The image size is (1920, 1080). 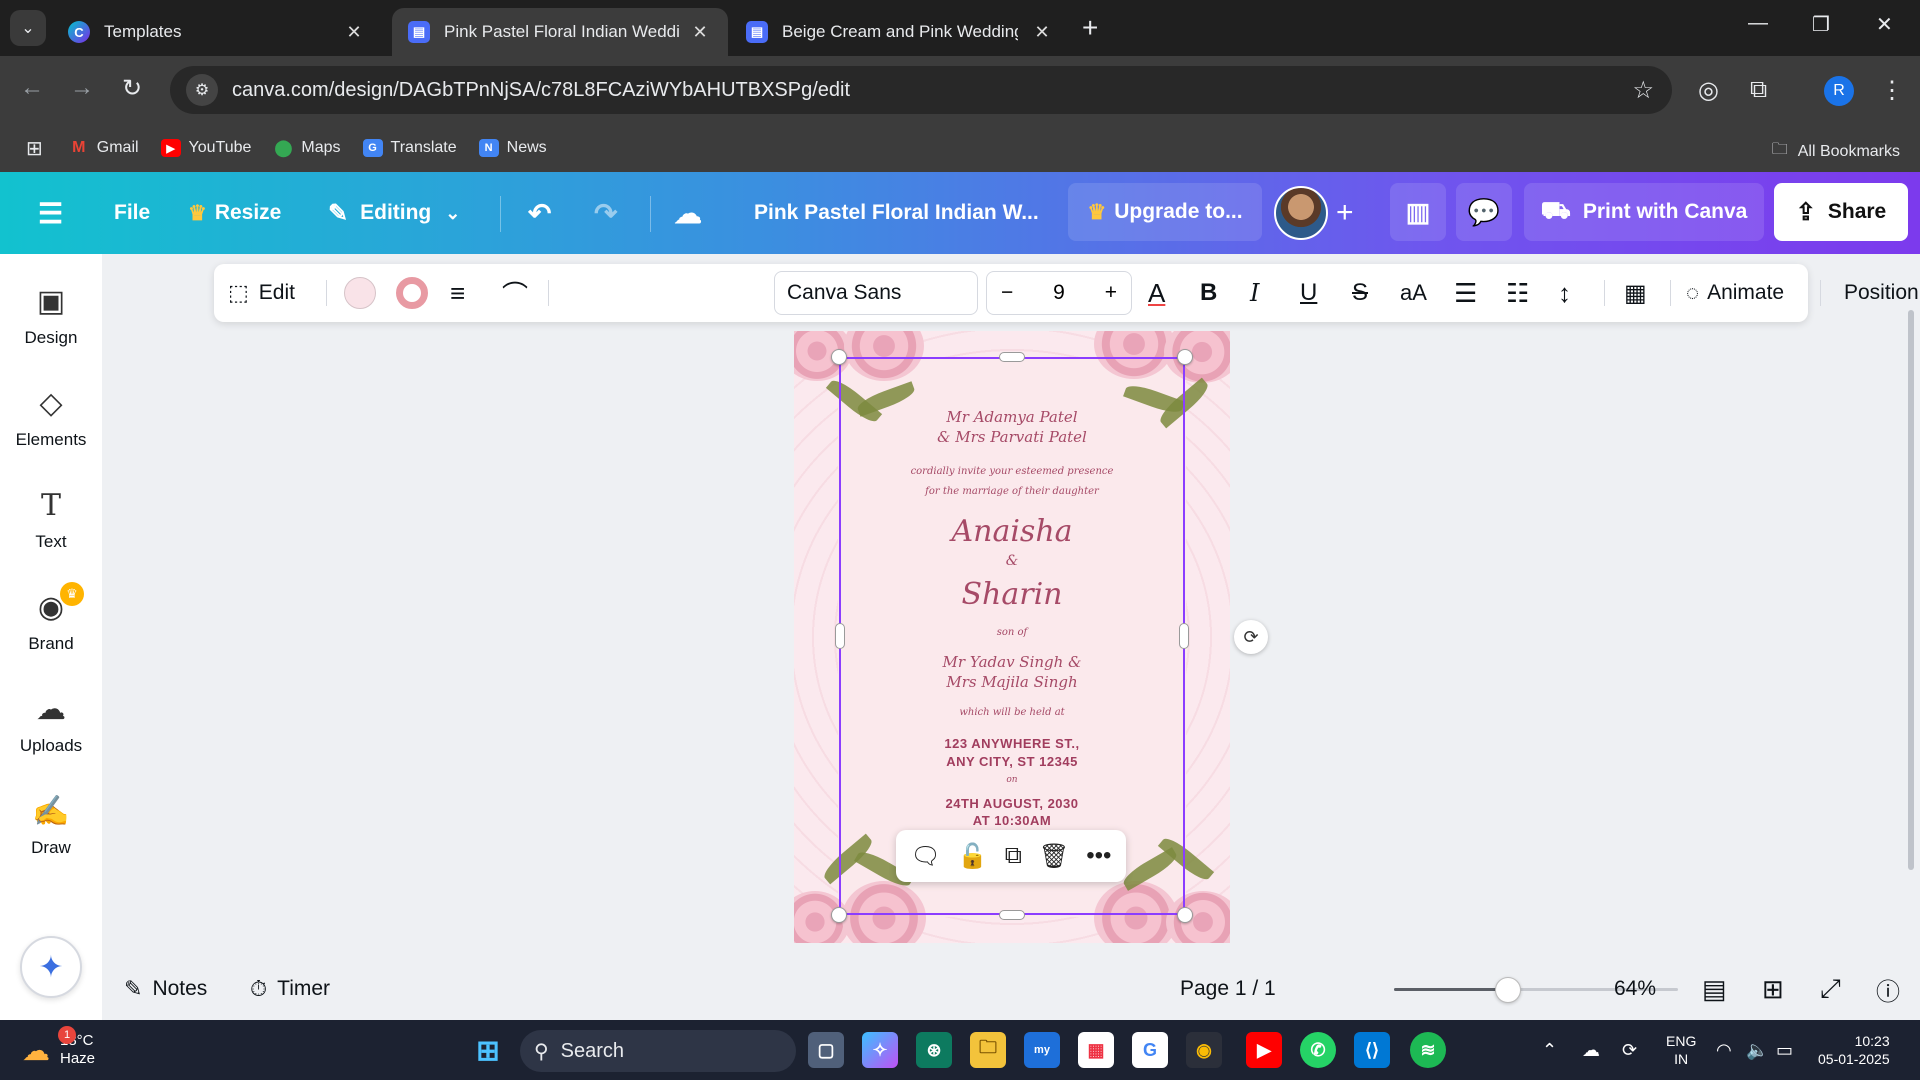 I want to click on new-tab-icon: +, so click(x=1090, y=28).